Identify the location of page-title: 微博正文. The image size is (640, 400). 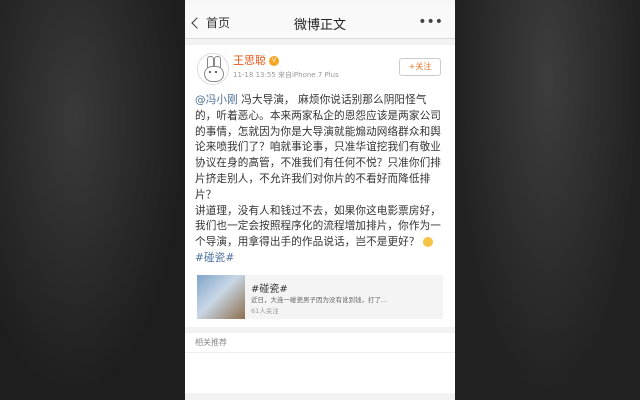
(319, 25).